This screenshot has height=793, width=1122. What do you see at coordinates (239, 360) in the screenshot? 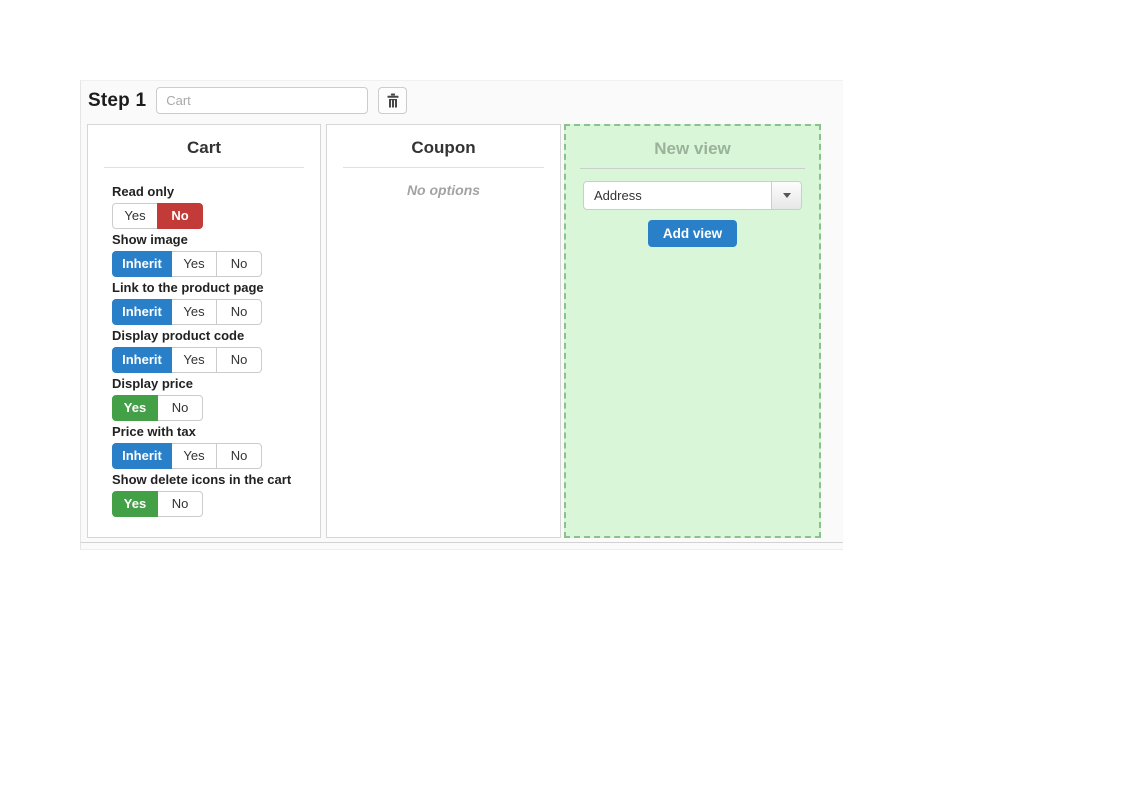
I see `toggle-option-display-product-code-no: No` at bounding box center [239, 360].